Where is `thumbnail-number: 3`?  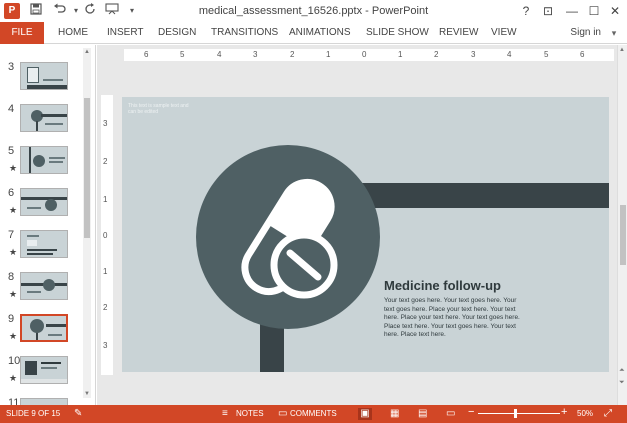
thumbnail-number: 3 is located at coordinates (11, 67).